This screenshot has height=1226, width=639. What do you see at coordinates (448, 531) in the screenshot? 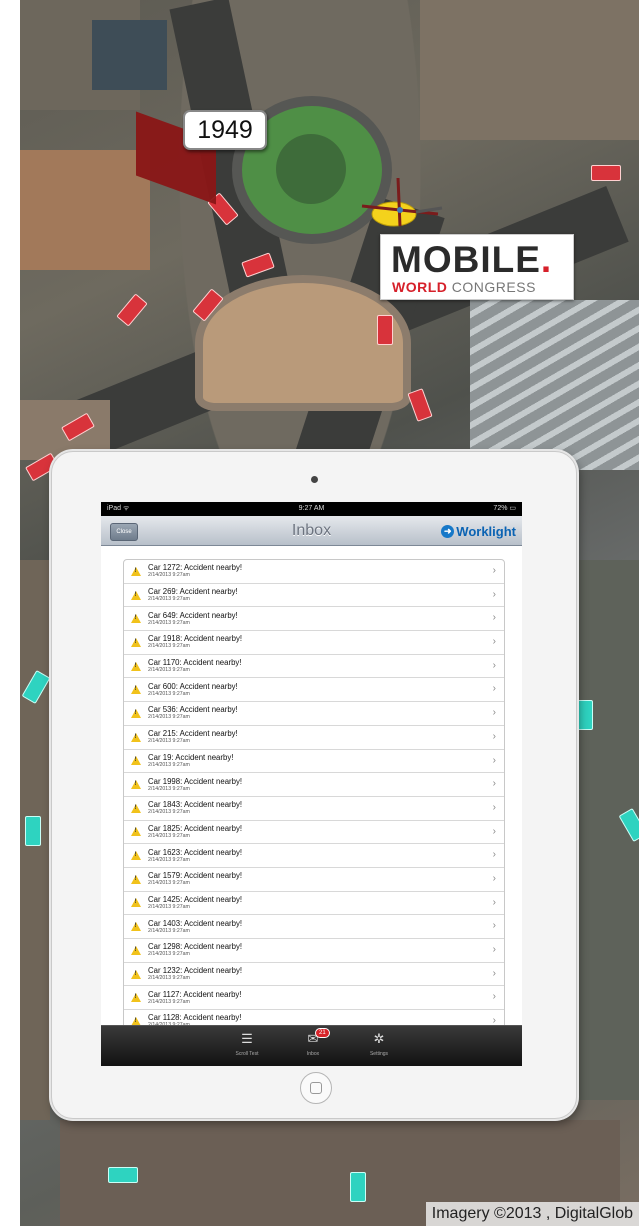
I see `worklight-icon: ➜` at bounding box center [448, 531].